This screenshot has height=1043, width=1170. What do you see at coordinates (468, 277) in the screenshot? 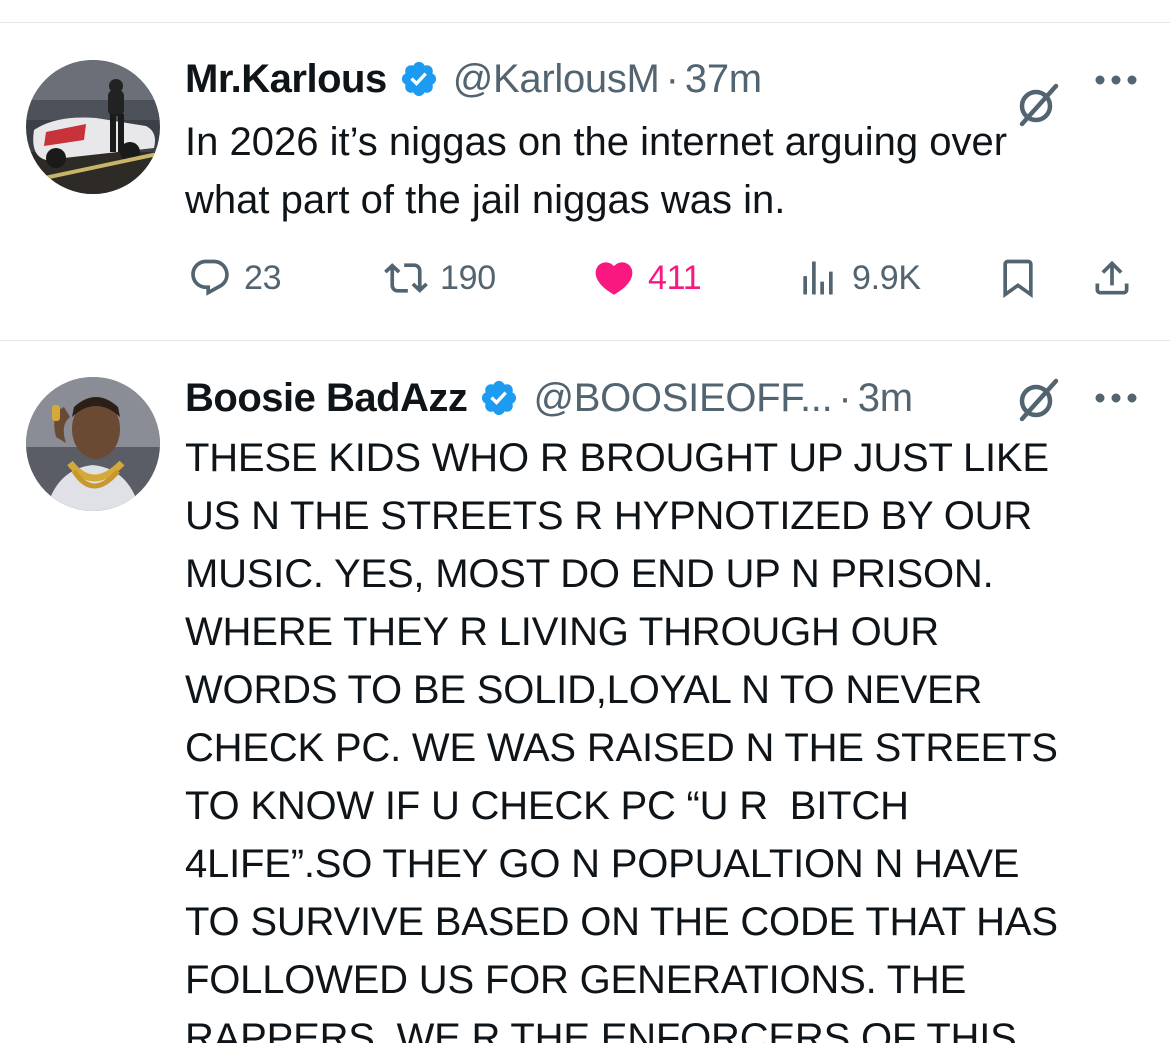
I see `retweet-count: 190` at bounding box center [468, 277].